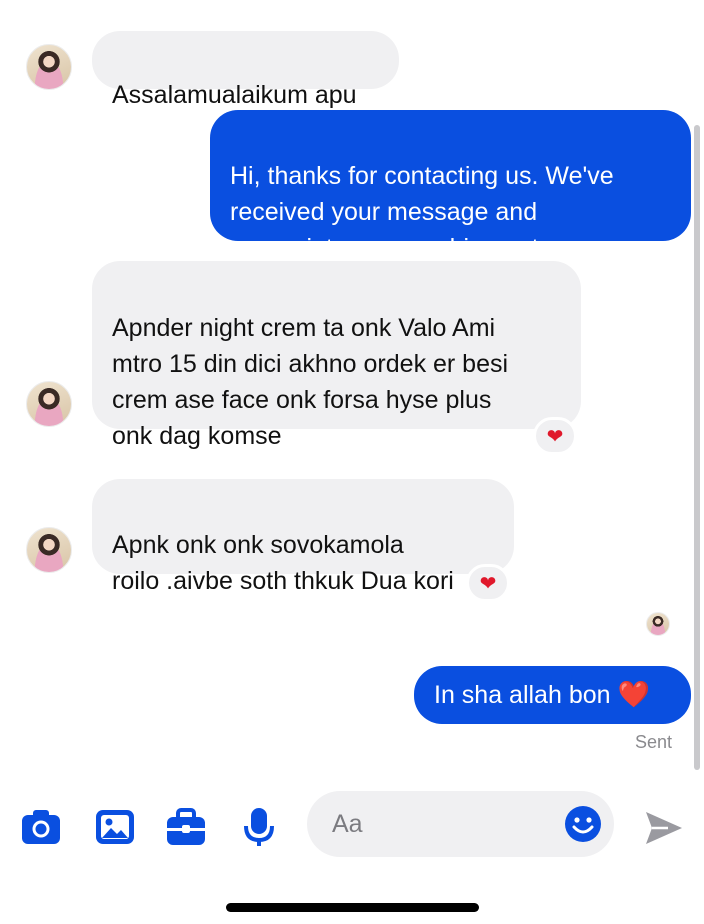 The width and height of the screenshot is (704, 924). I want to click on send-icon, so click(664, 828).